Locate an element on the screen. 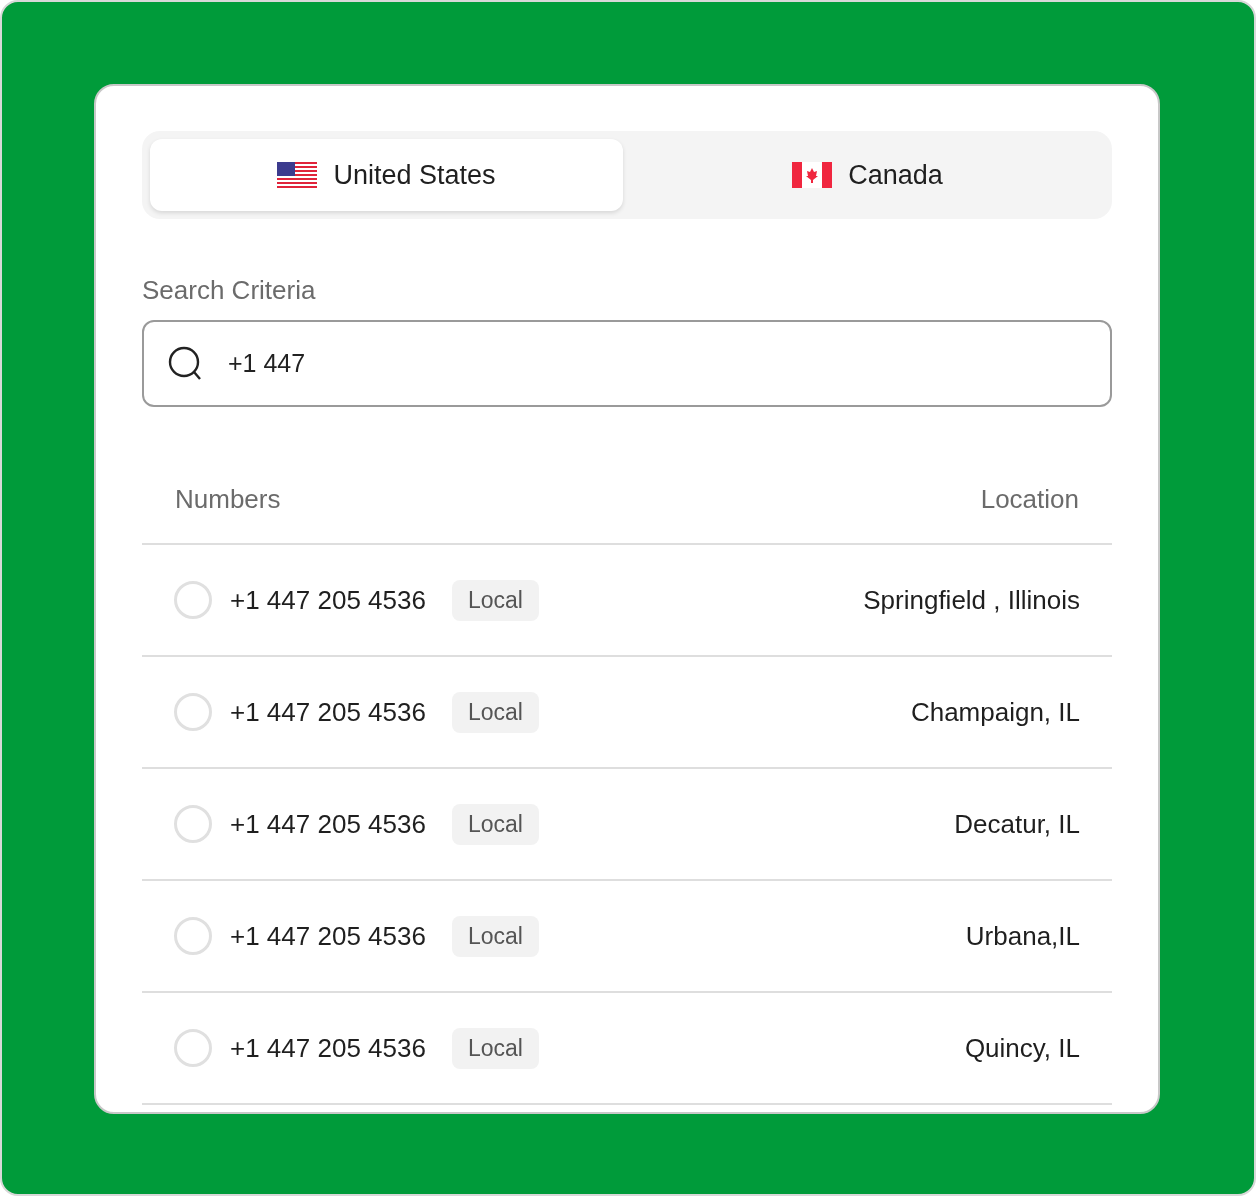 The height and width of the screenshot is (1196, 1256). column-header: Numbers is located at coordinates (228, 499).